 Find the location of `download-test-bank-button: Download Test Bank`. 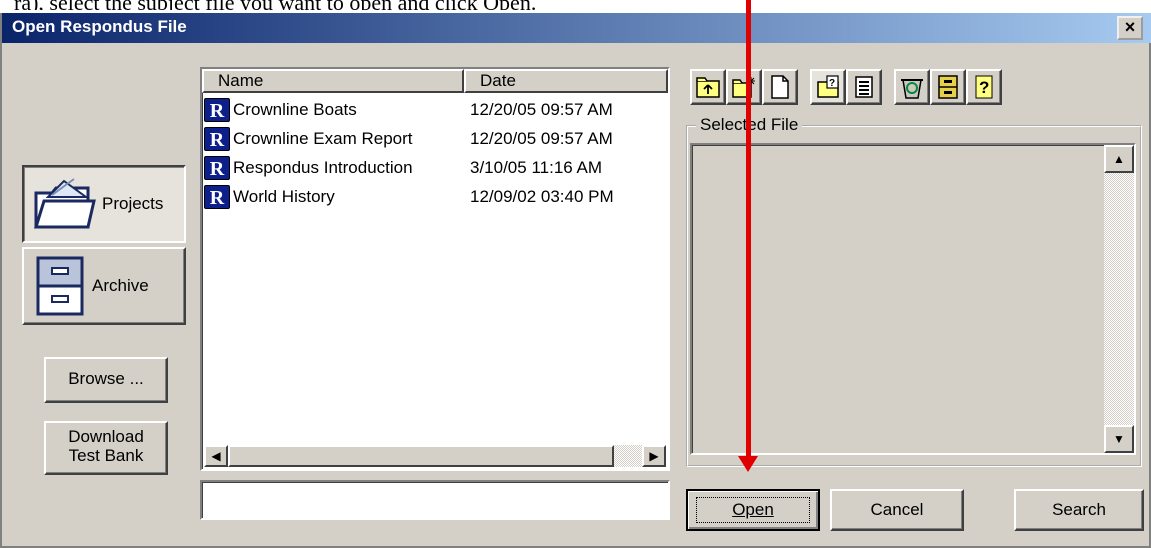

download-test-bank-button: Download Test Bank is located at coordinates (106, 448).